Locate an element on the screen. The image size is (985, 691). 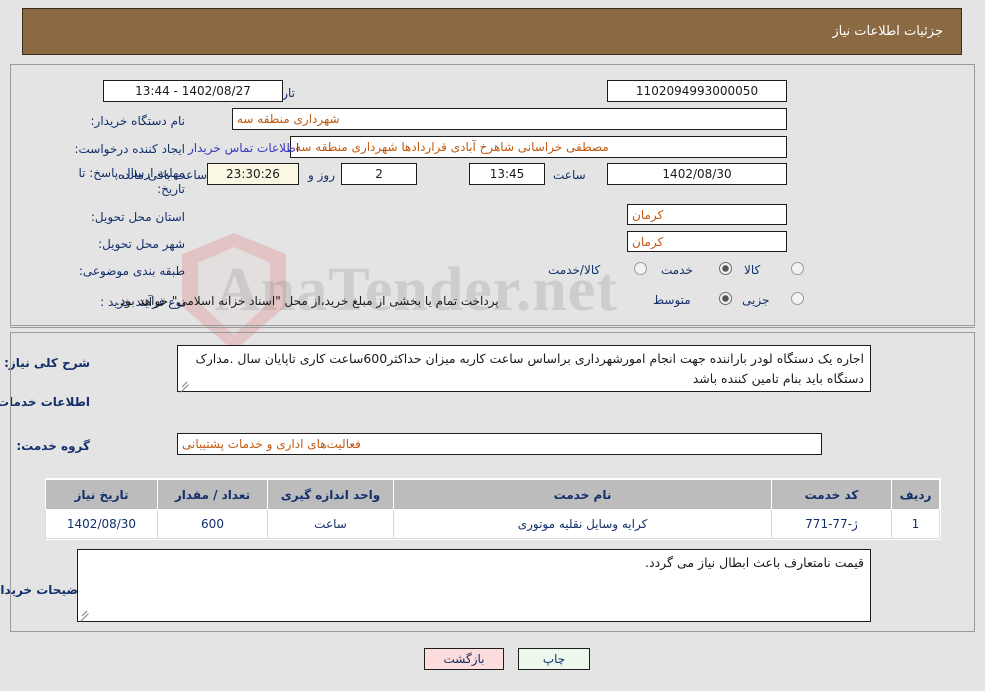
col-header-code: کد خدمت is located at coordinates (831, 494).